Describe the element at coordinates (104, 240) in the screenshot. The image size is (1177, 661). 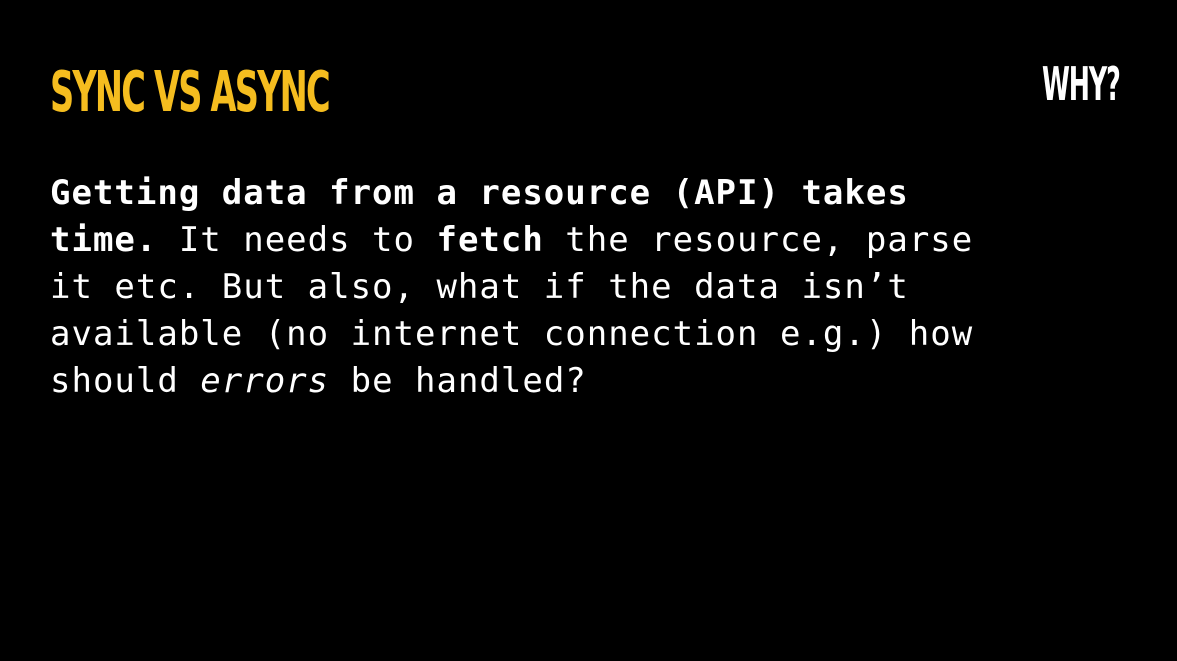
I see `body-line-2-bold-time: time.` at that location.